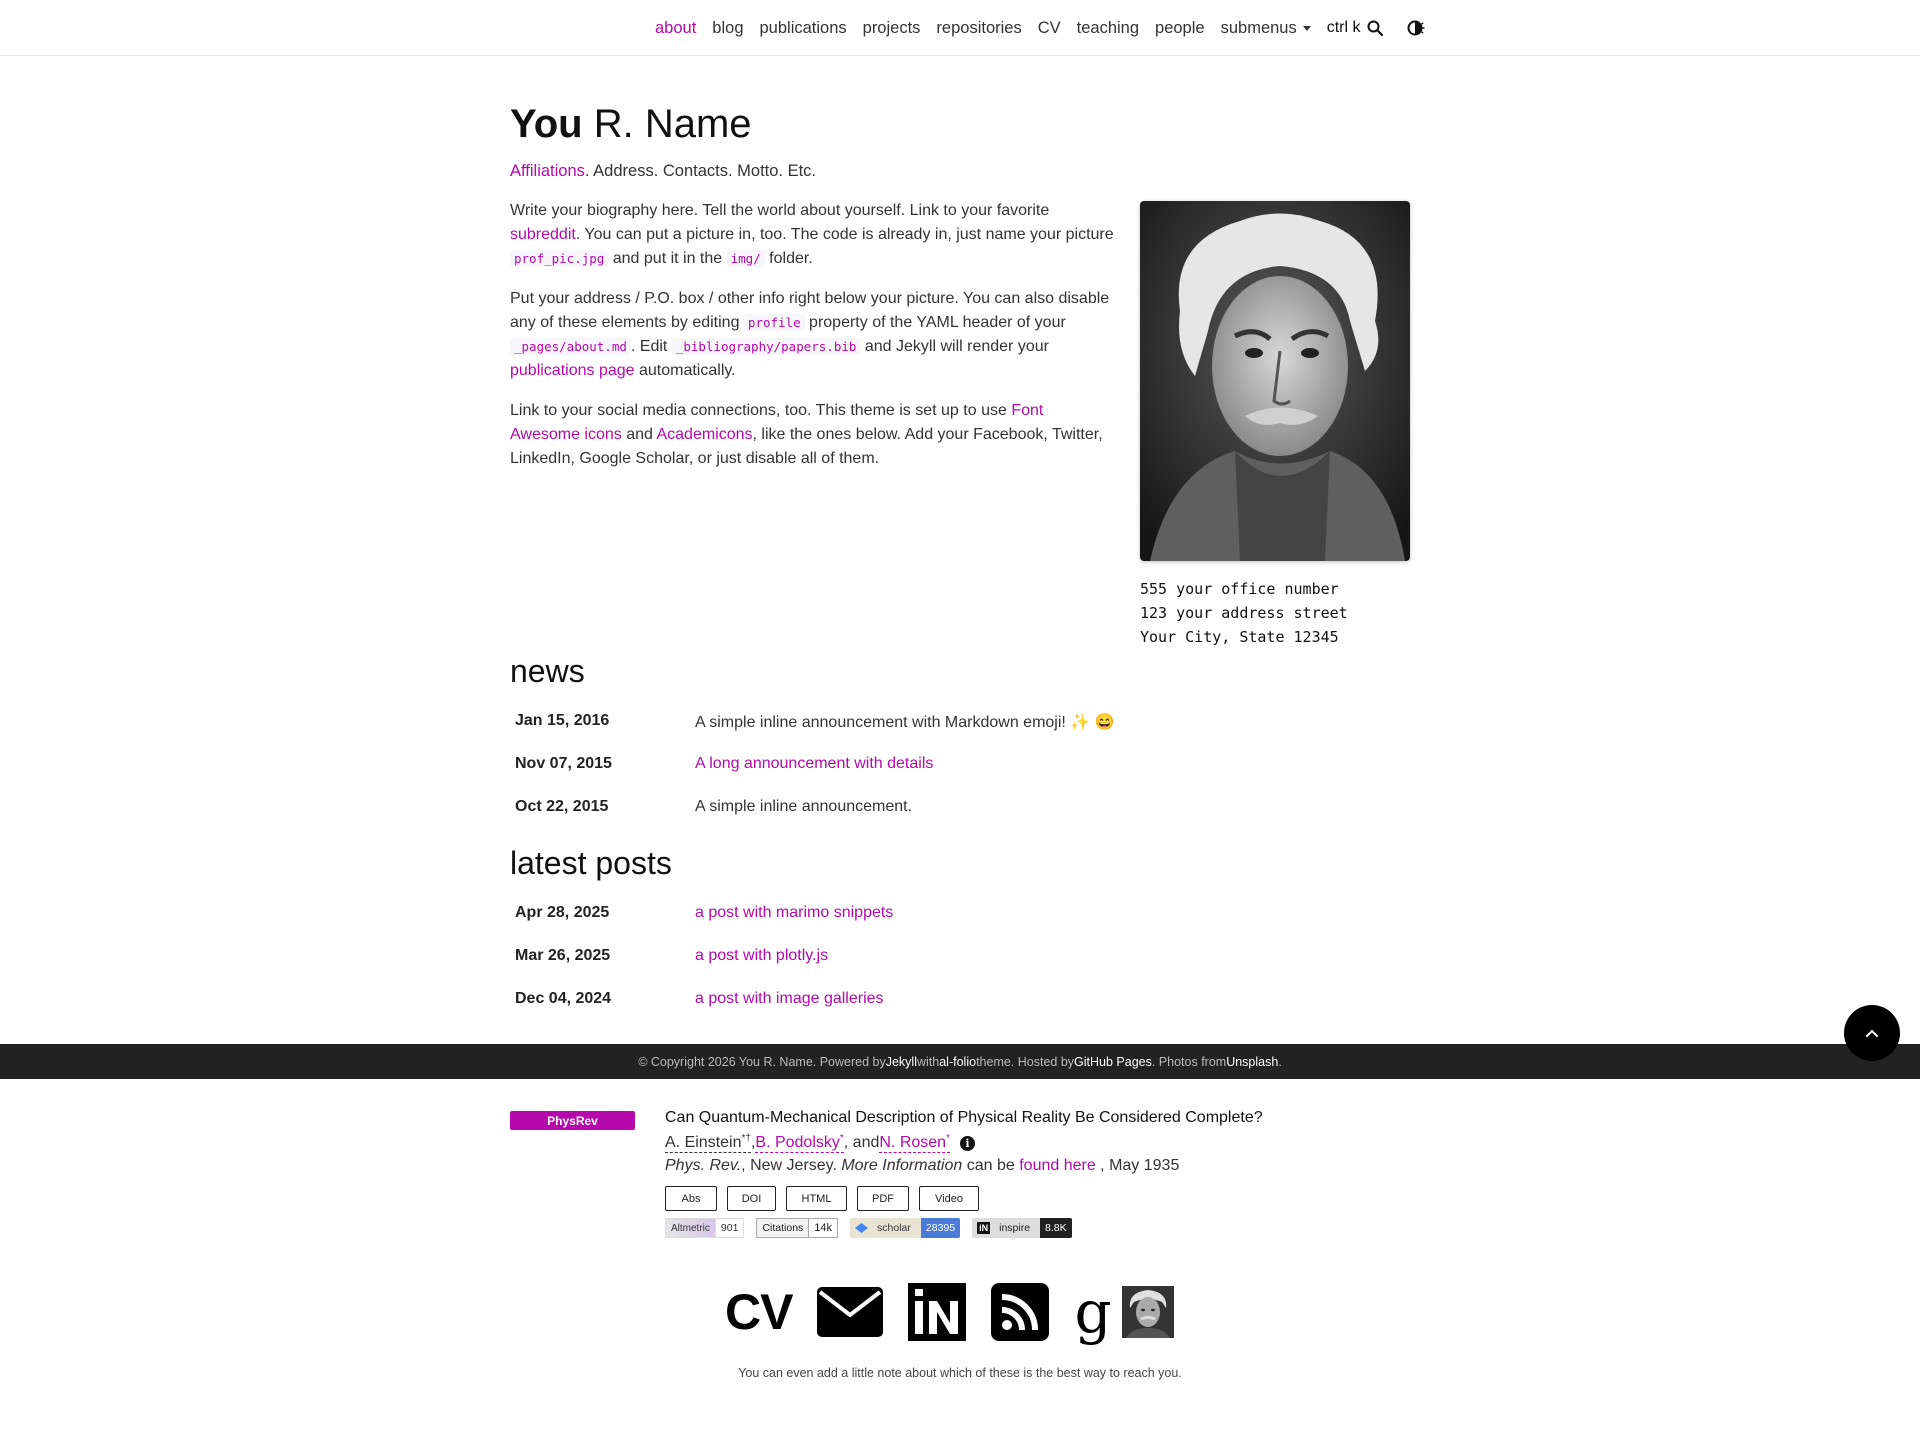  I want to click on nav-item-projects: projects, so click(892, 28).